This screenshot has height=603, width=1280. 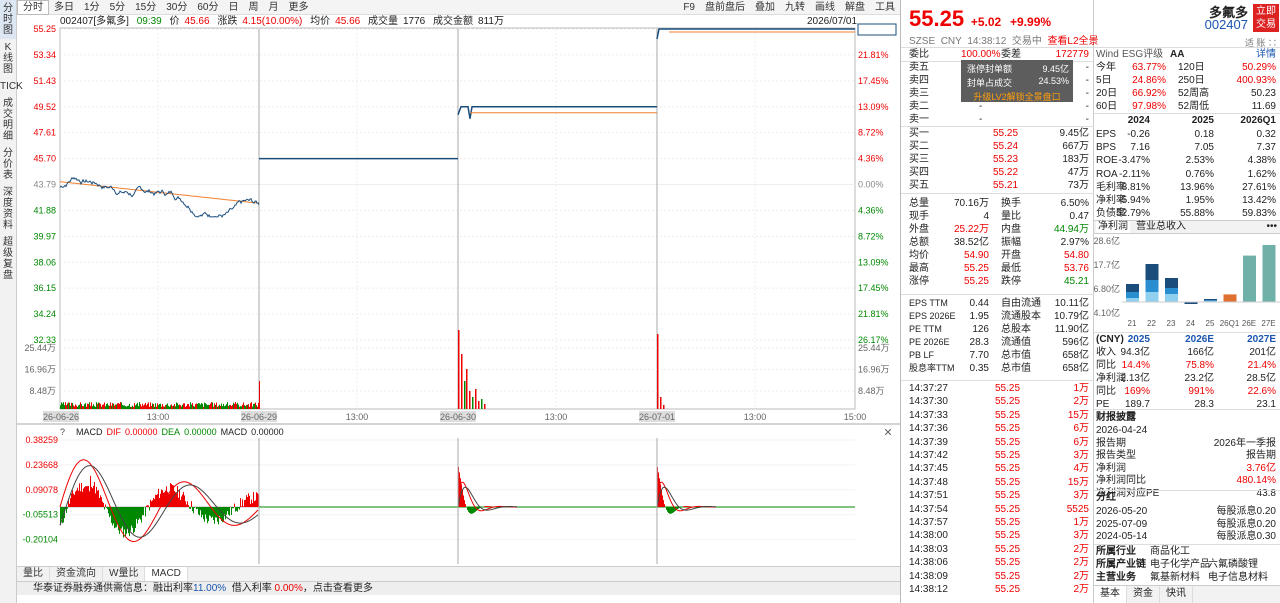 What do you see at coordinates (1017, 81) in the screenshot?
I see `l2-overlay: 涨停封单额 9.45亿 封单占成交 24.53% 升级LV2解锁全景盘口` at bounding box center [1017, 81].